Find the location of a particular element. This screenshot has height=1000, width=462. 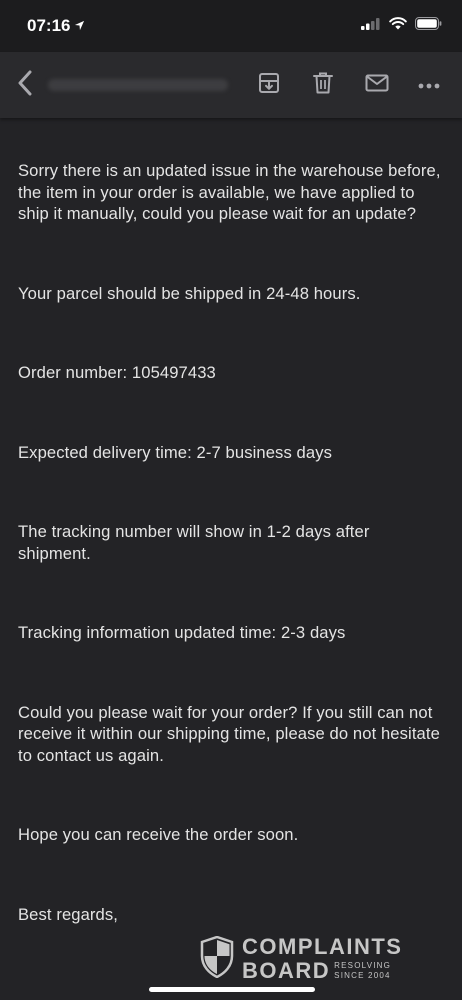

email-paragraph: Order number: 105497433 is located at coordinates (117, 372).